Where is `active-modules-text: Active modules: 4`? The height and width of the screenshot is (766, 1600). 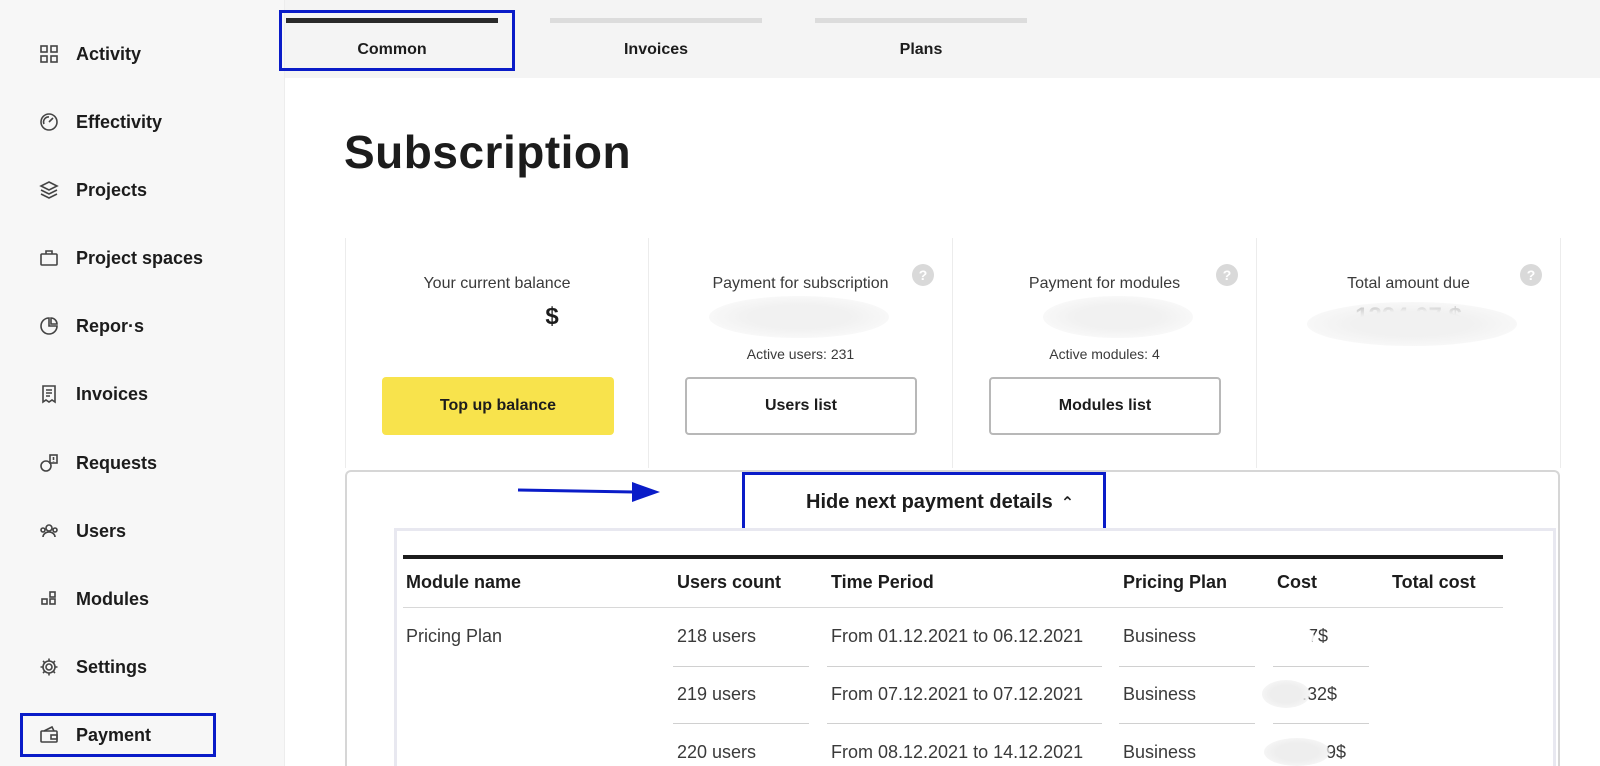 active-modules-text: Active modules: 4 is located at coordinates (1104, 354).